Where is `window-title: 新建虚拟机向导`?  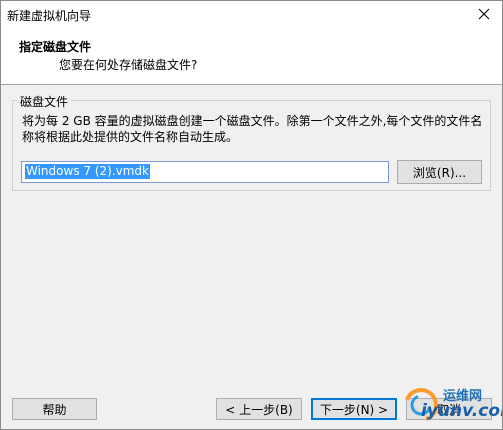 window-title: 新建虚拟机向导 is located at coordinates (49, 16).